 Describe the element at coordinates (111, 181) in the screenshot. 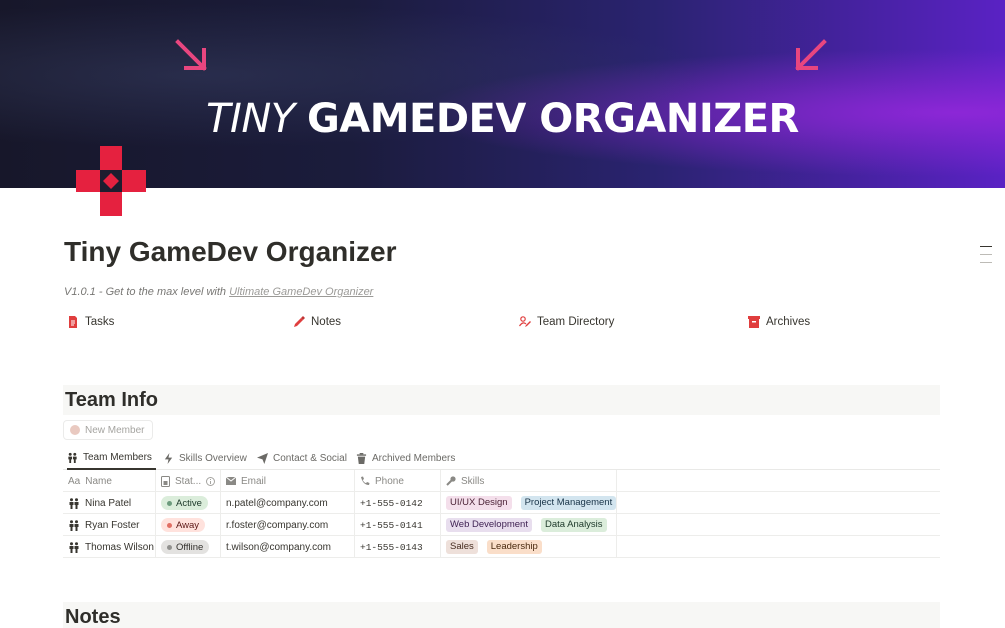

I see `red-dpad-icon` at that location.